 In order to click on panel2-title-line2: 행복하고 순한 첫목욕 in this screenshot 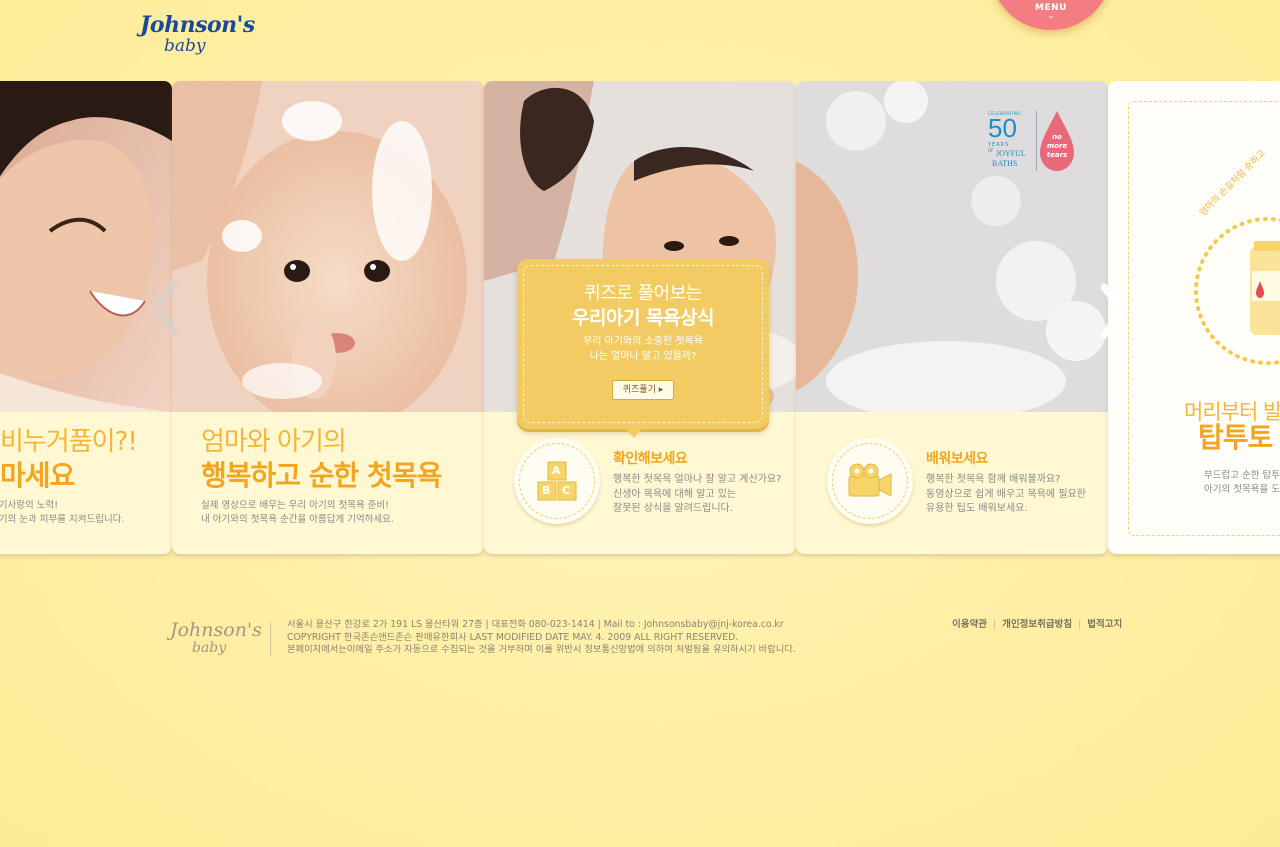, I will do `click(321, 475)`.